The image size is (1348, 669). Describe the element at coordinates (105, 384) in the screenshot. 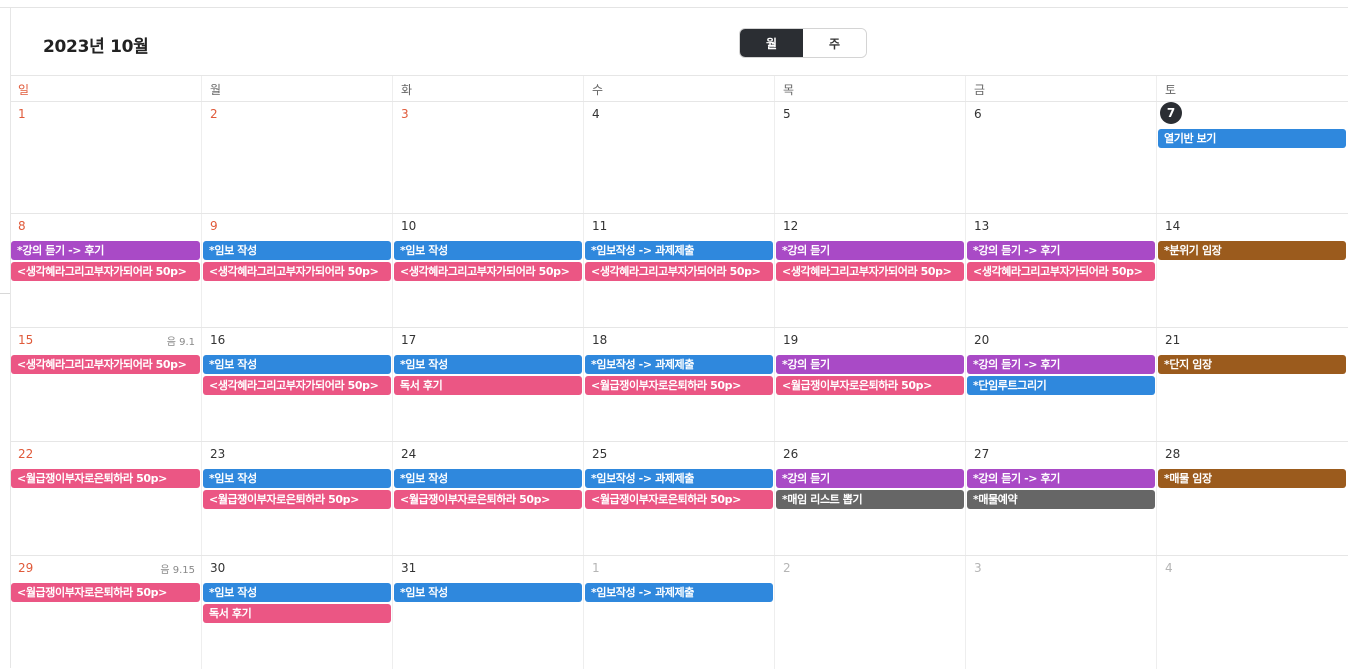

I see `day-cell-sun: 15 음 9.1 <생각혜라그리고부자가되어라 50p>` at that location.